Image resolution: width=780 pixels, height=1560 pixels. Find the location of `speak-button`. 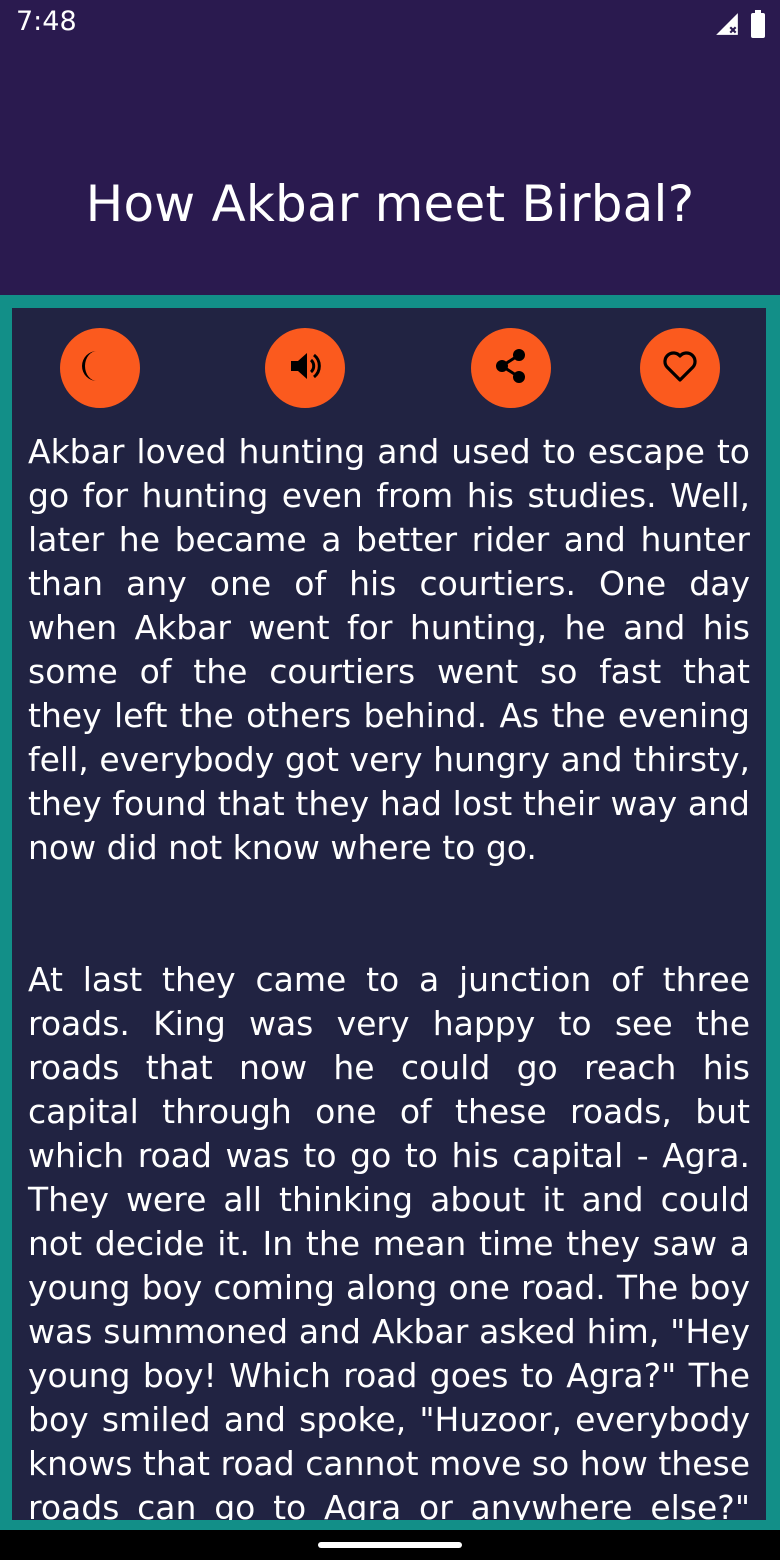

speak-button is located at coordinates (305, 368).